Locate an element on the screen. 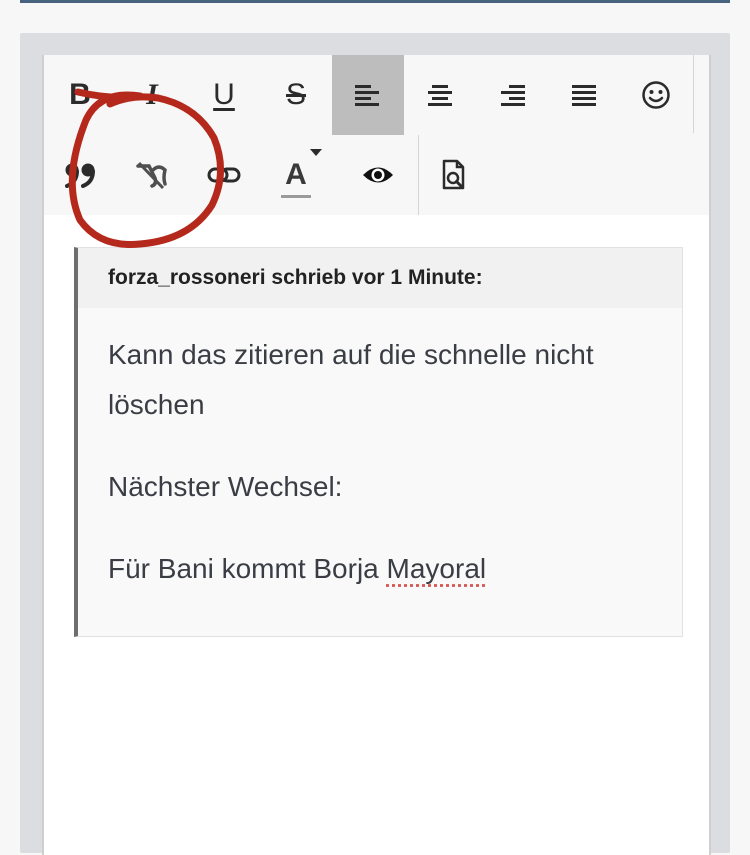 The height and width of the screenshot is (855, 750). header-accent-bar is located at coordinates (375, 1).